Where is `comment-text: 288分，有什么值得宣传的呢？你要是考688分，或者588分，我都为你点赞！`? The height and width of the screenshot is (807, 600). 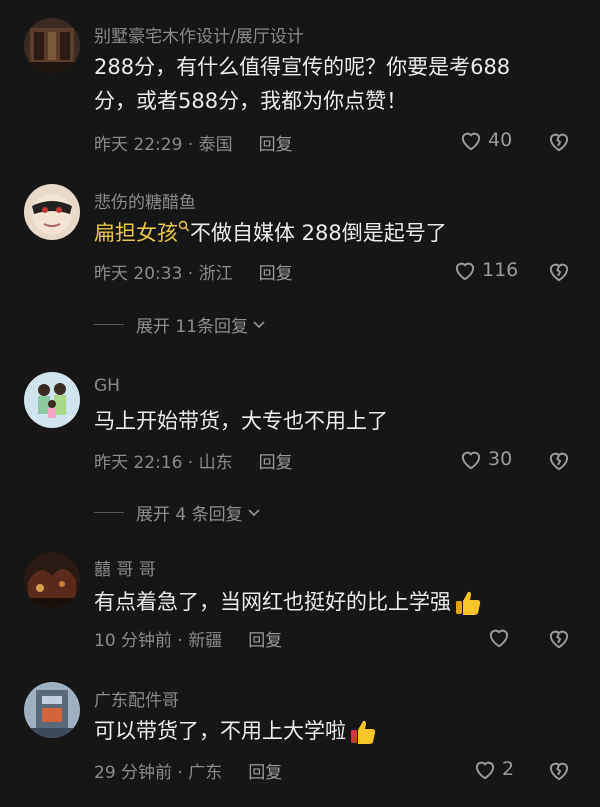 comment-text: 288分，有什么值得宣传的呢？你要是考688分，或者588分，我都为你点赞！ is located at coordinates (302, 84).